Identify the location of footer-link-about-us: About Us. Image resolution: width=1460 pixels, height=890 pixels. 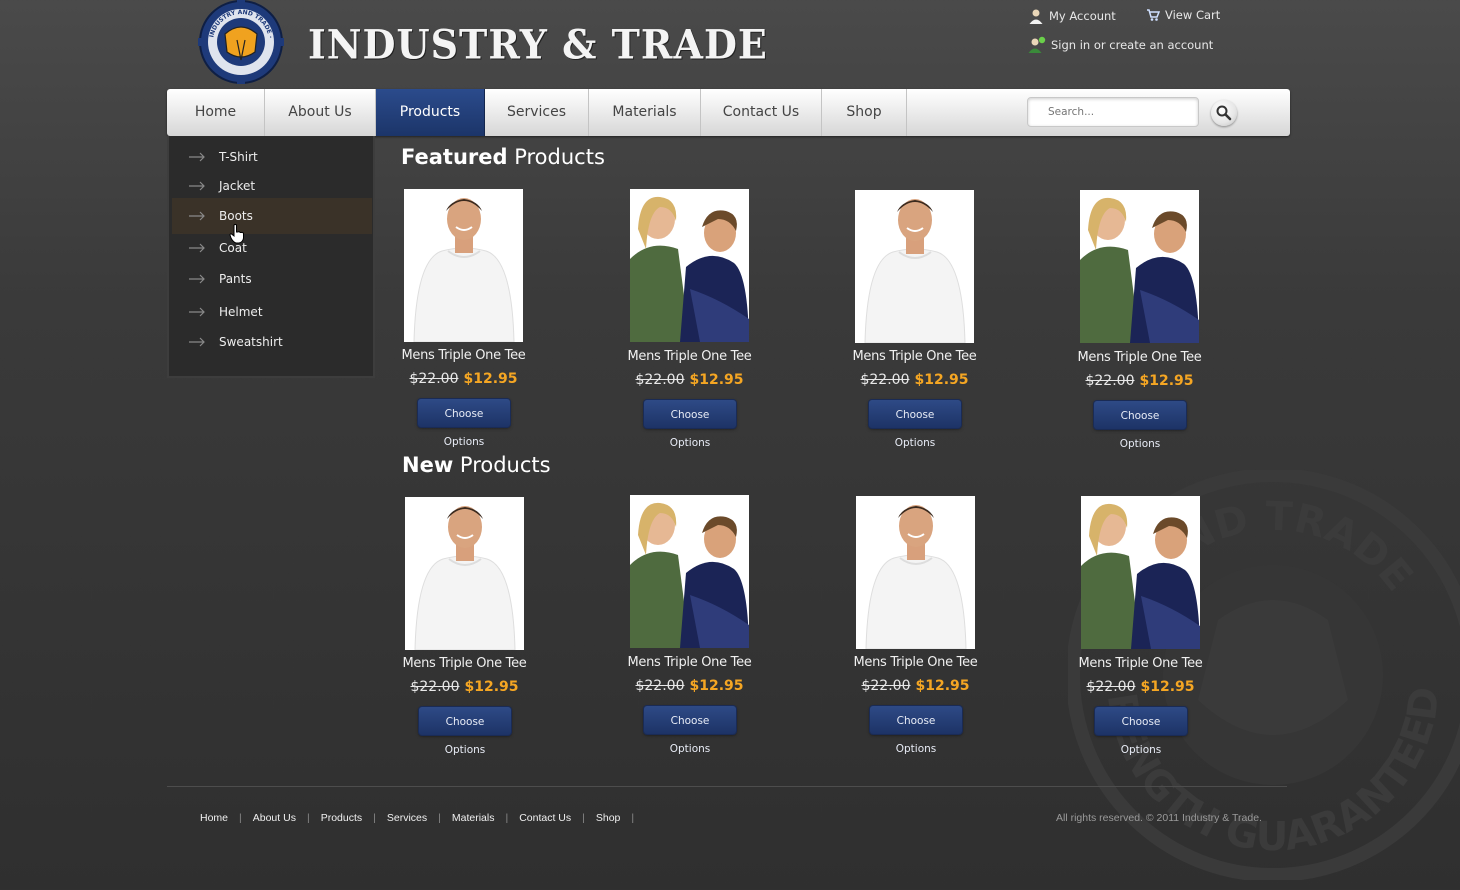
(274, 818).